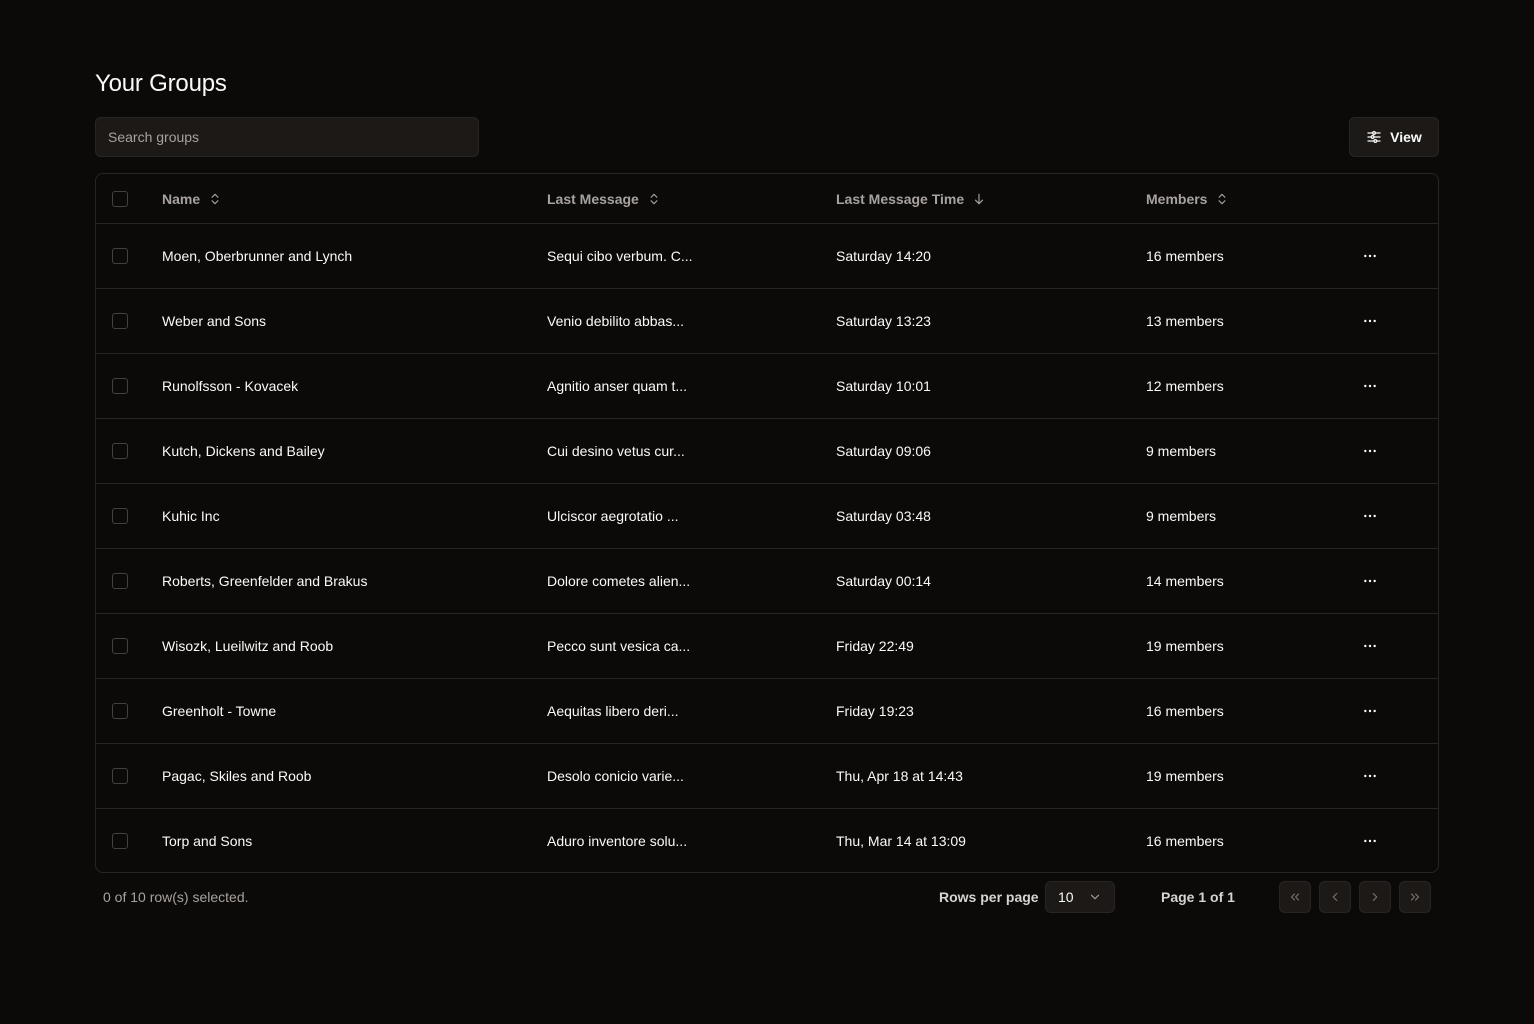 The width and height of the screenshot is (1534, 1024). Describe the element at coordinates (901, 841) in the screenshot. I see `last-message-time: Thu, Mar 14 at 13:09` at that location.